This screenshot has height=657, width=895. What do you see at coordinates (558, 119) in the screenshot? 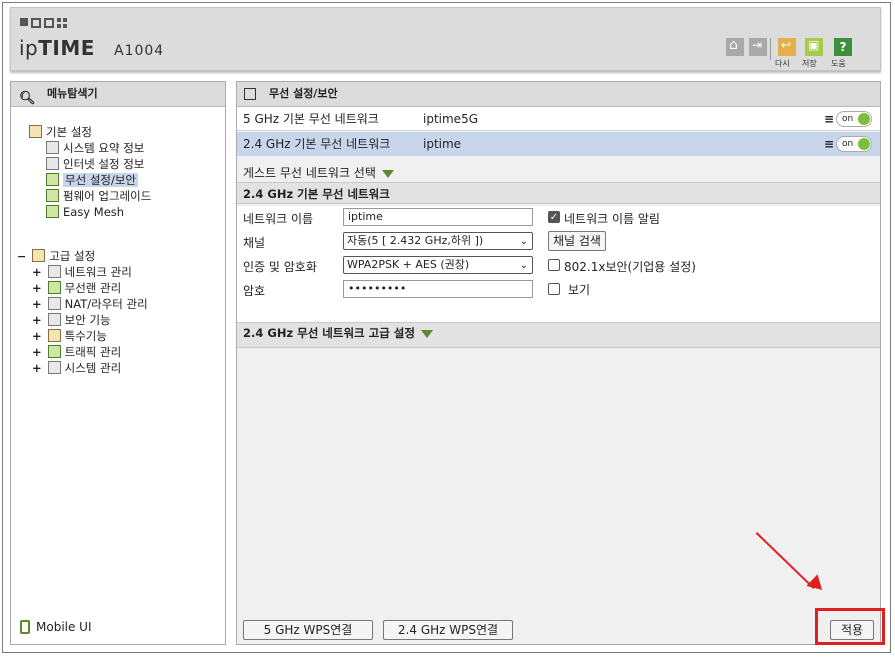
I see `network-row-5ghz: 5 GHz 기본 무선 네트워크 iptime5G ≡ on` at bounding box center [558, 119].